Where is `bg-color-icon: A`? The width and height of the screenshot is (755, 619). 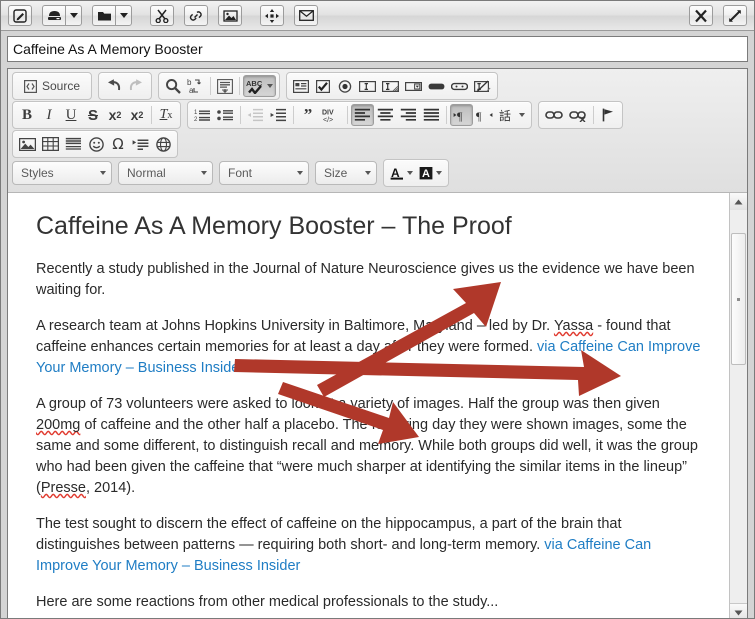
bg-color-icon: A is located at coordinates (430, 173).